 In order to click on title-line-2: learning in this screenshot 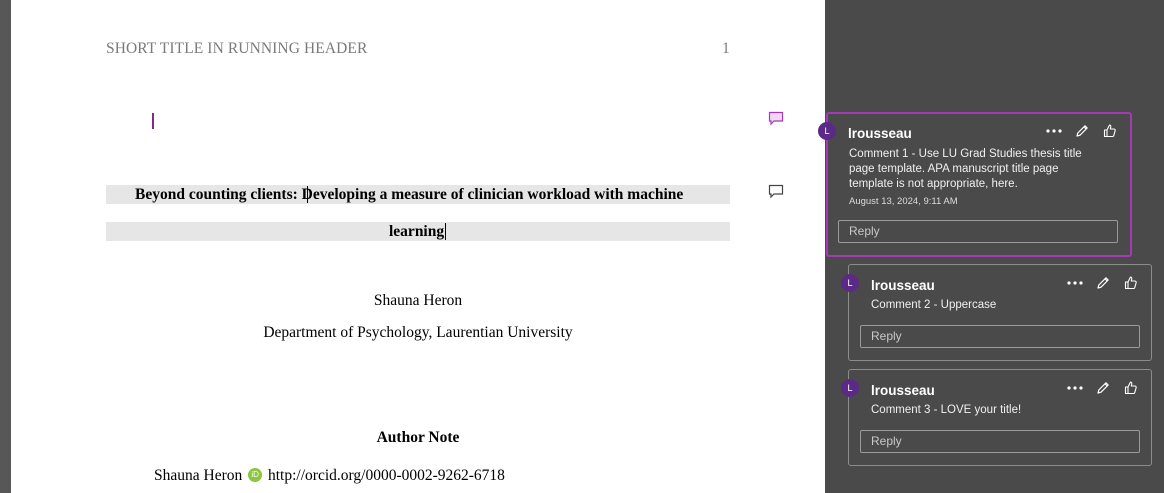, I will do `click(418, 231)`.